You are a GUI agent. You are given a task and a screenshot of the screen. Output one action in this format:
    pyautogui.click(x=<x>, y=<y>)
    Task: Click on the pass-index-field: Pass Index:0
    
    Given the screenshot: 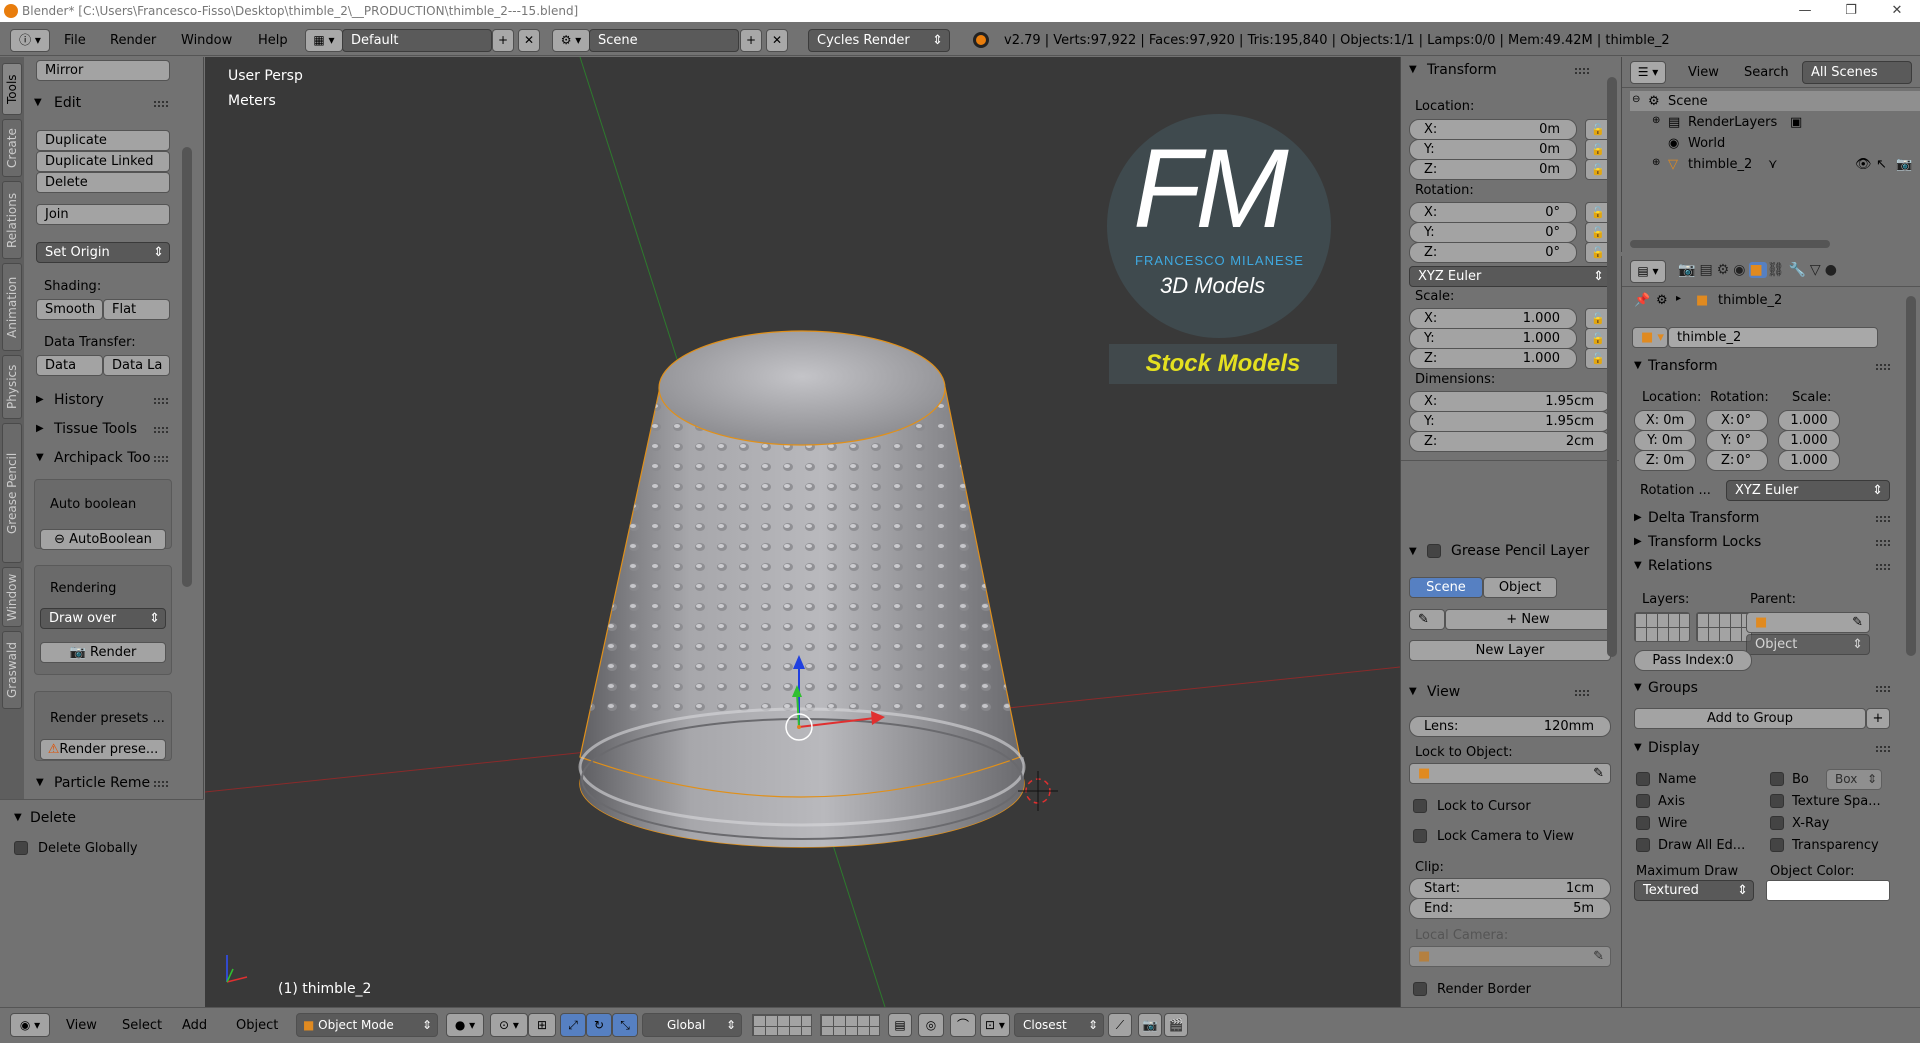 What is the action you would take?
    pyautogui.click(x=1693, y=660)
    